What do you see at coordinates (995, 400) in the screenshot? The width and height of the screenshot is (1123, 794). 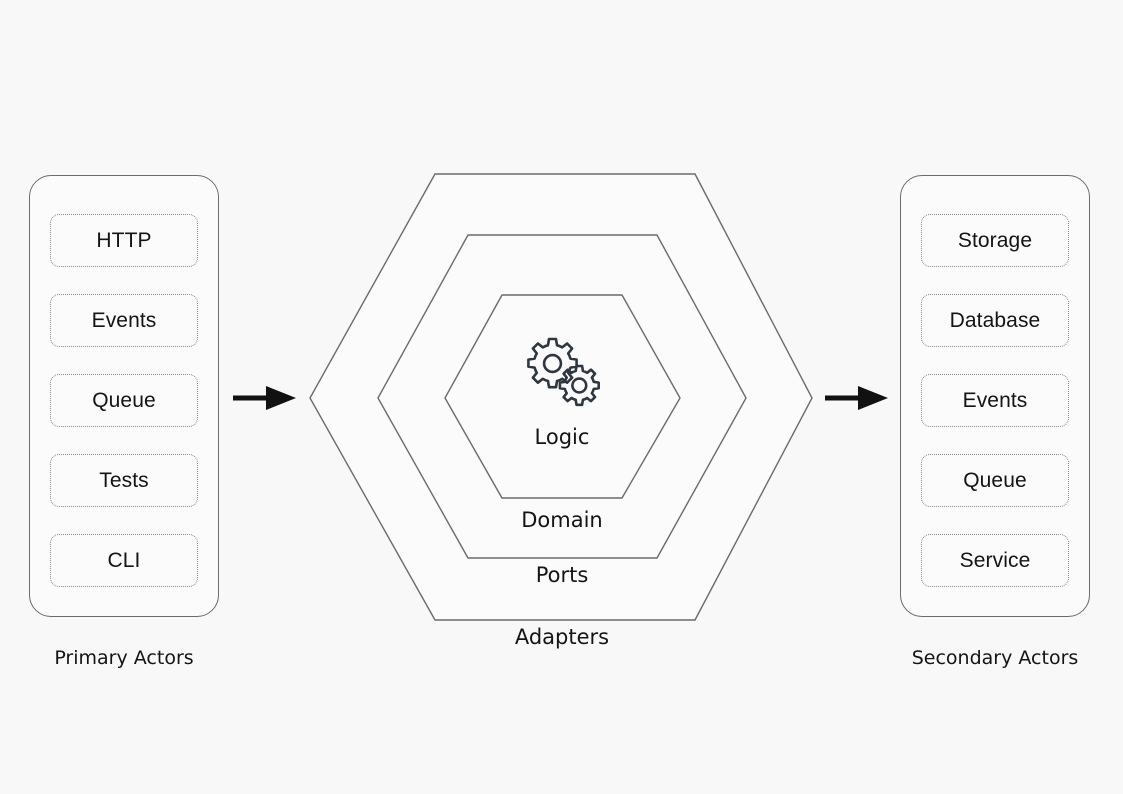 I see `secondary-actor-events: Events` at bounding box center [995, 400].